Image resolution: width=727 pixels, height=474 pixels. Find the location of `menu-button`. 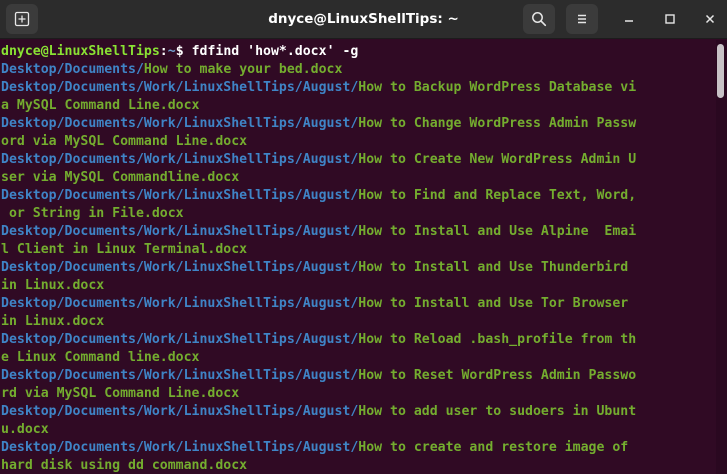

menu-button is located at coordinates (582, 19).